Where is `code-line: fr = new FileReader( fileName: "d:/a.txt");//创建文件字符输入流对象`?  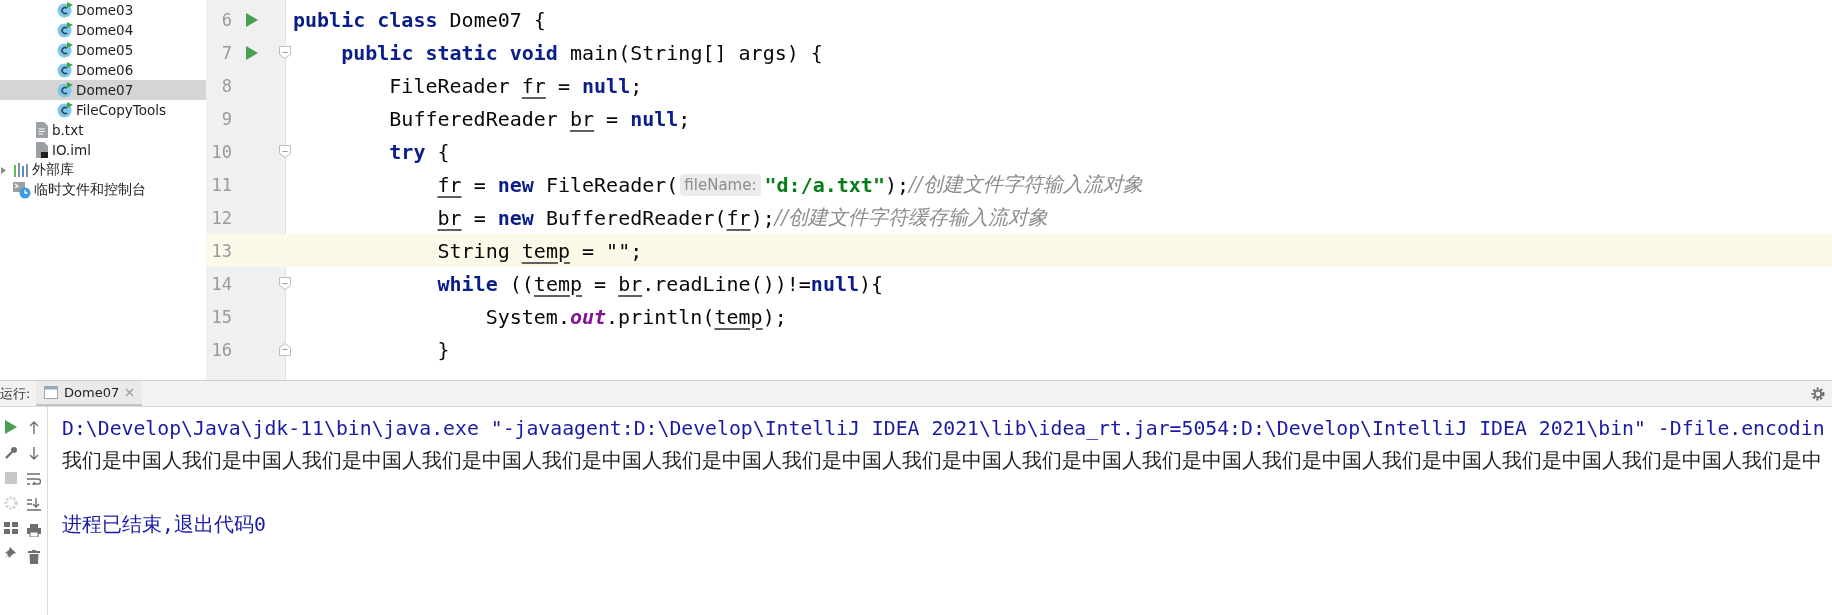
code-line: fr = new FileReader( fileName: "d:/a.txt");//创建文件字符输入流对象 is located at coordinates (789, 184).